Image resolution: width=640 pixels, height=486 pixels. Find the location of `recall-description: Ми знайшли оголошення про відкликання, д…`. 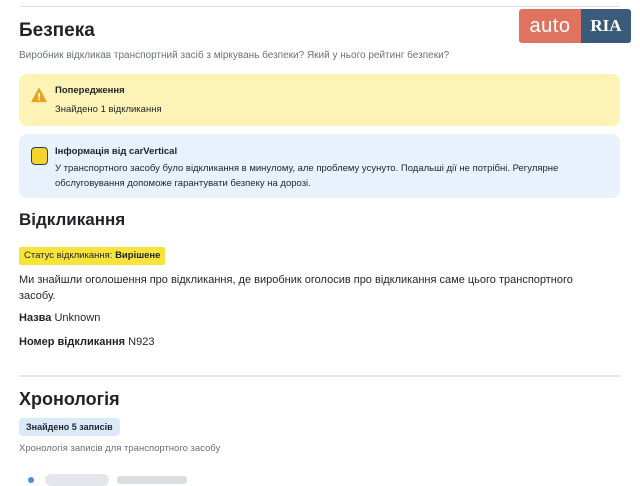

recall-description: Ми знайшли оголошення про відкликання, д… is located at coordinates (296, 288).